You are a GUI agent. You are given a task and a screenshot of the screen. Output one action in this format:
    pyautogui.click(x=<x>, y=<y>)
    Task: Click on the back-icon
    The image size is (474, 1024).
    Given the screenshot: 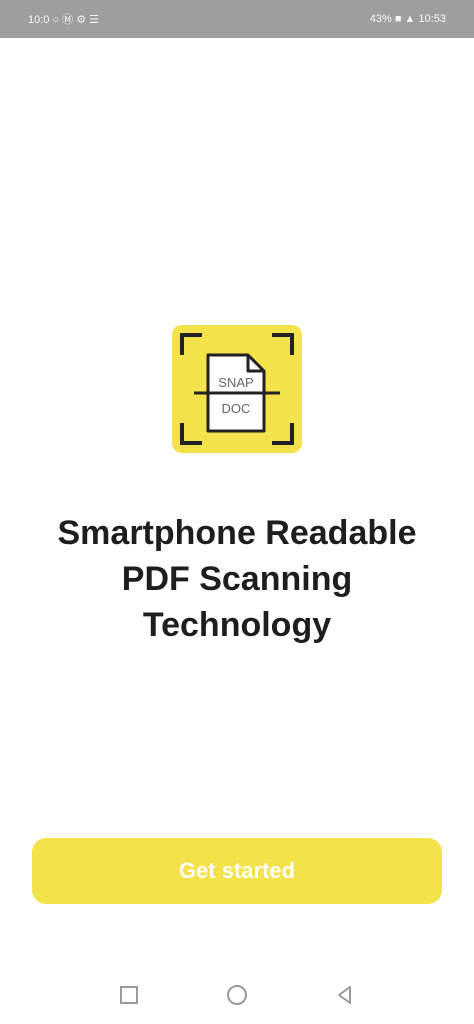 What is the action you would take?
    pyautogui.click(x=344, y=995)
    